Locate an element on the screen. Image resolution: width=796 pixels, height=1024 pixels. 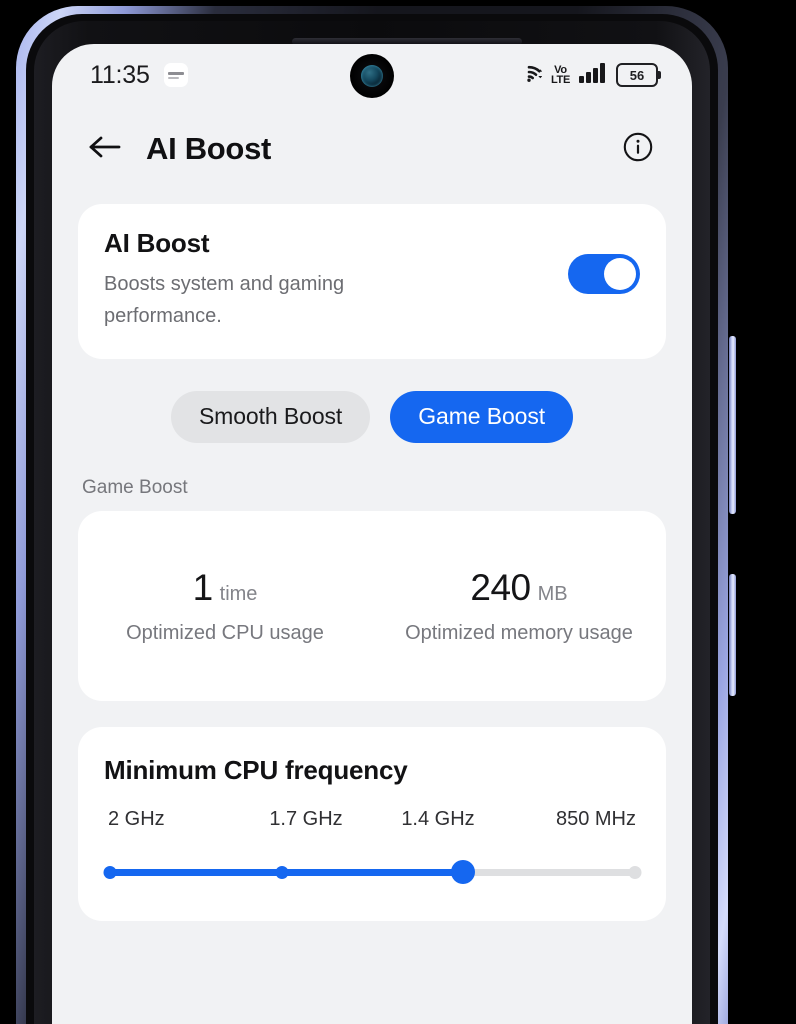
info-icon is located at coordinates (638, 149).